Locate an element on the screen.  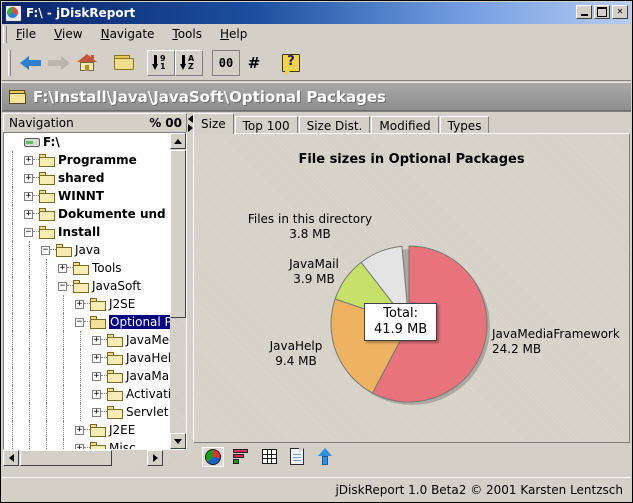
menu-item-tools: Tools is located at coordinates (187, 34).